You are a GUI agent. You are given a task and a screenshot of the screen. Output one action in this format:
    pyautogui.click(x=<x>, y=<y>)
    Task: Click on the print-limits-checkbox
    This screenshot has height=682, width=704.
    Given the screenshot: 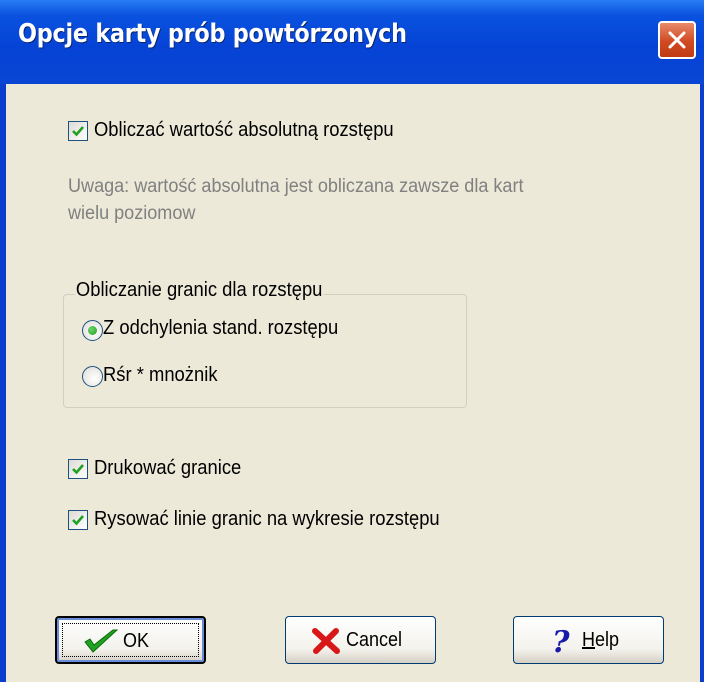 What is the action you would take?
    pyautogui.click(x=78, y=469)
    